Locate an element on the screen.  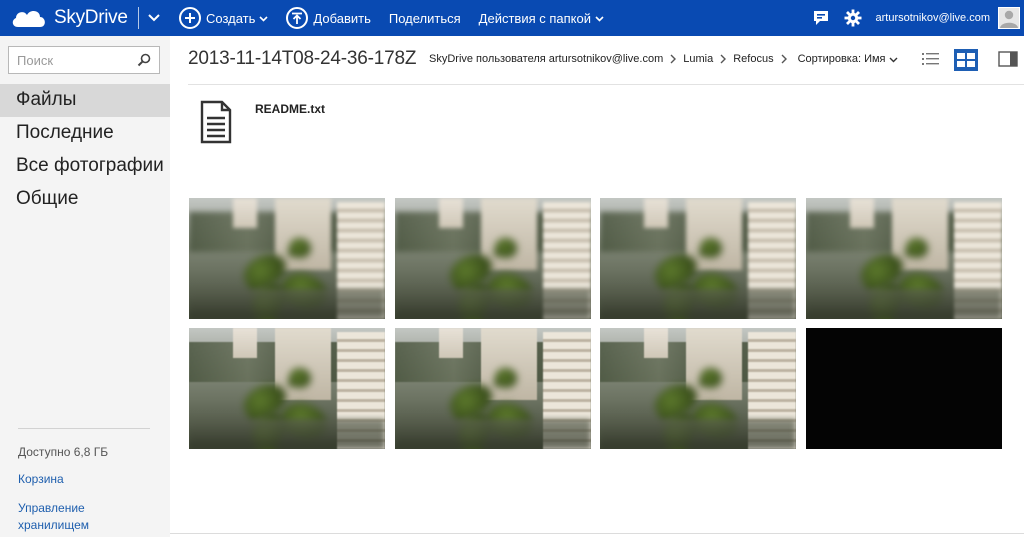
header-divider is located at coordinates (606, 84).